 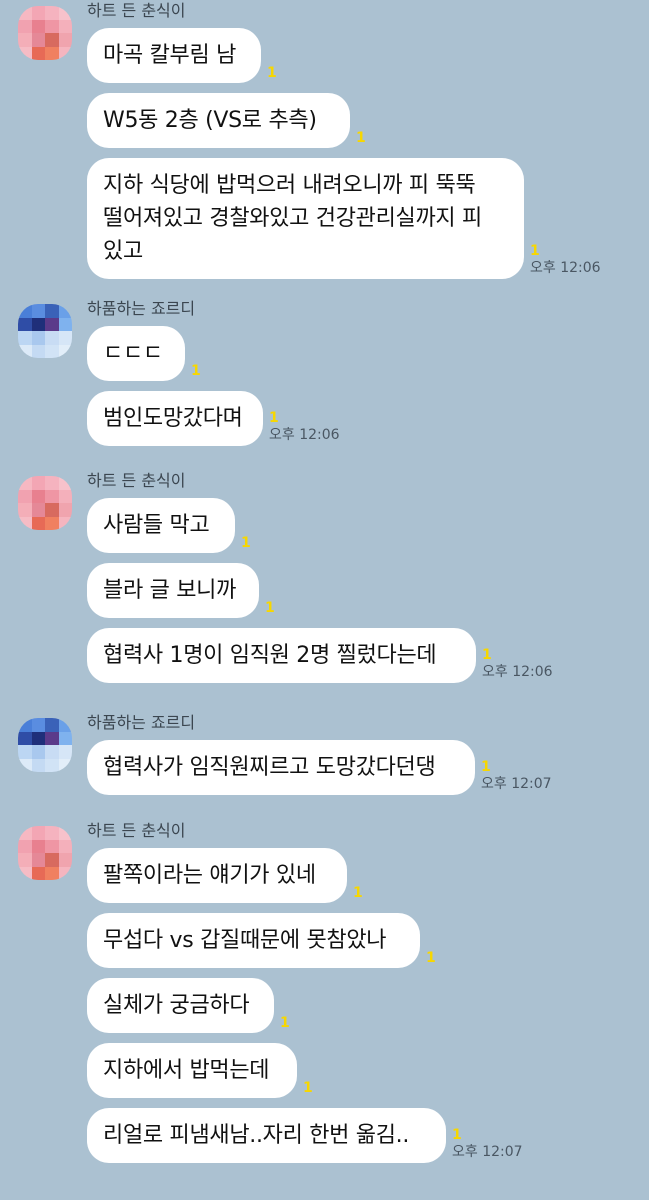 What do you see at coordinates (218, 120) in the screenshot?
I see `message-bubble: W5동 2층 (VS로 추측)` at bounding box center [218, 120].